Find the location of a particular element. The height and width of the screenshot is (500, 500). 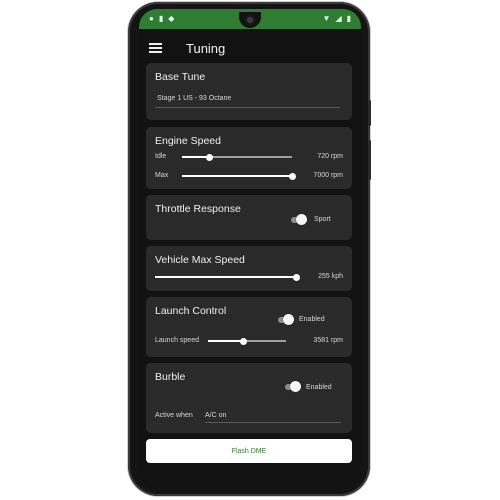

idle-label: Idle is located at coordinates (161, 156).